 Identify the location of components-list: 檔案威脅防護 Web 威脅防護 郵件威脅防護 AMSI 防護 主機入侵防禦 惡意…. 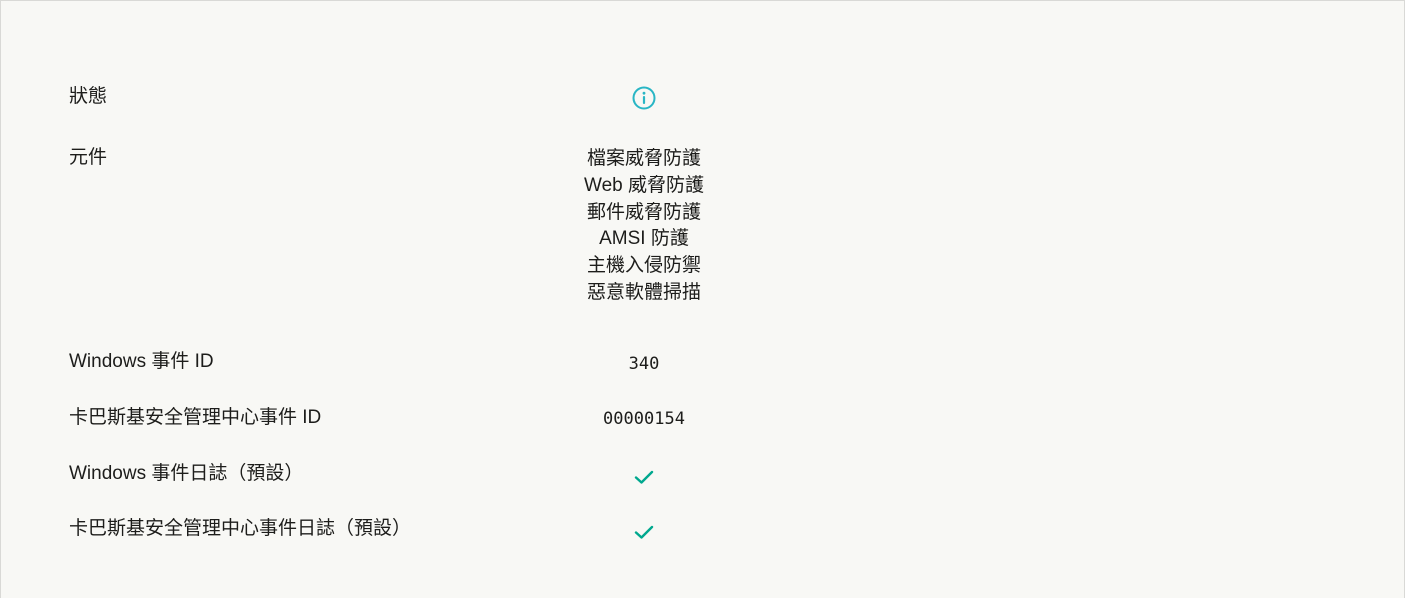
(644, 226).